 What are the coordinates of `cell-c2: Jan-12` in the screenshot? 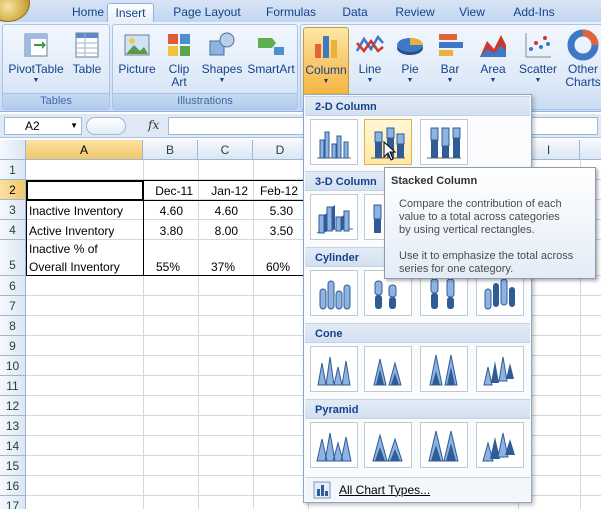 It's located at (223, 191).